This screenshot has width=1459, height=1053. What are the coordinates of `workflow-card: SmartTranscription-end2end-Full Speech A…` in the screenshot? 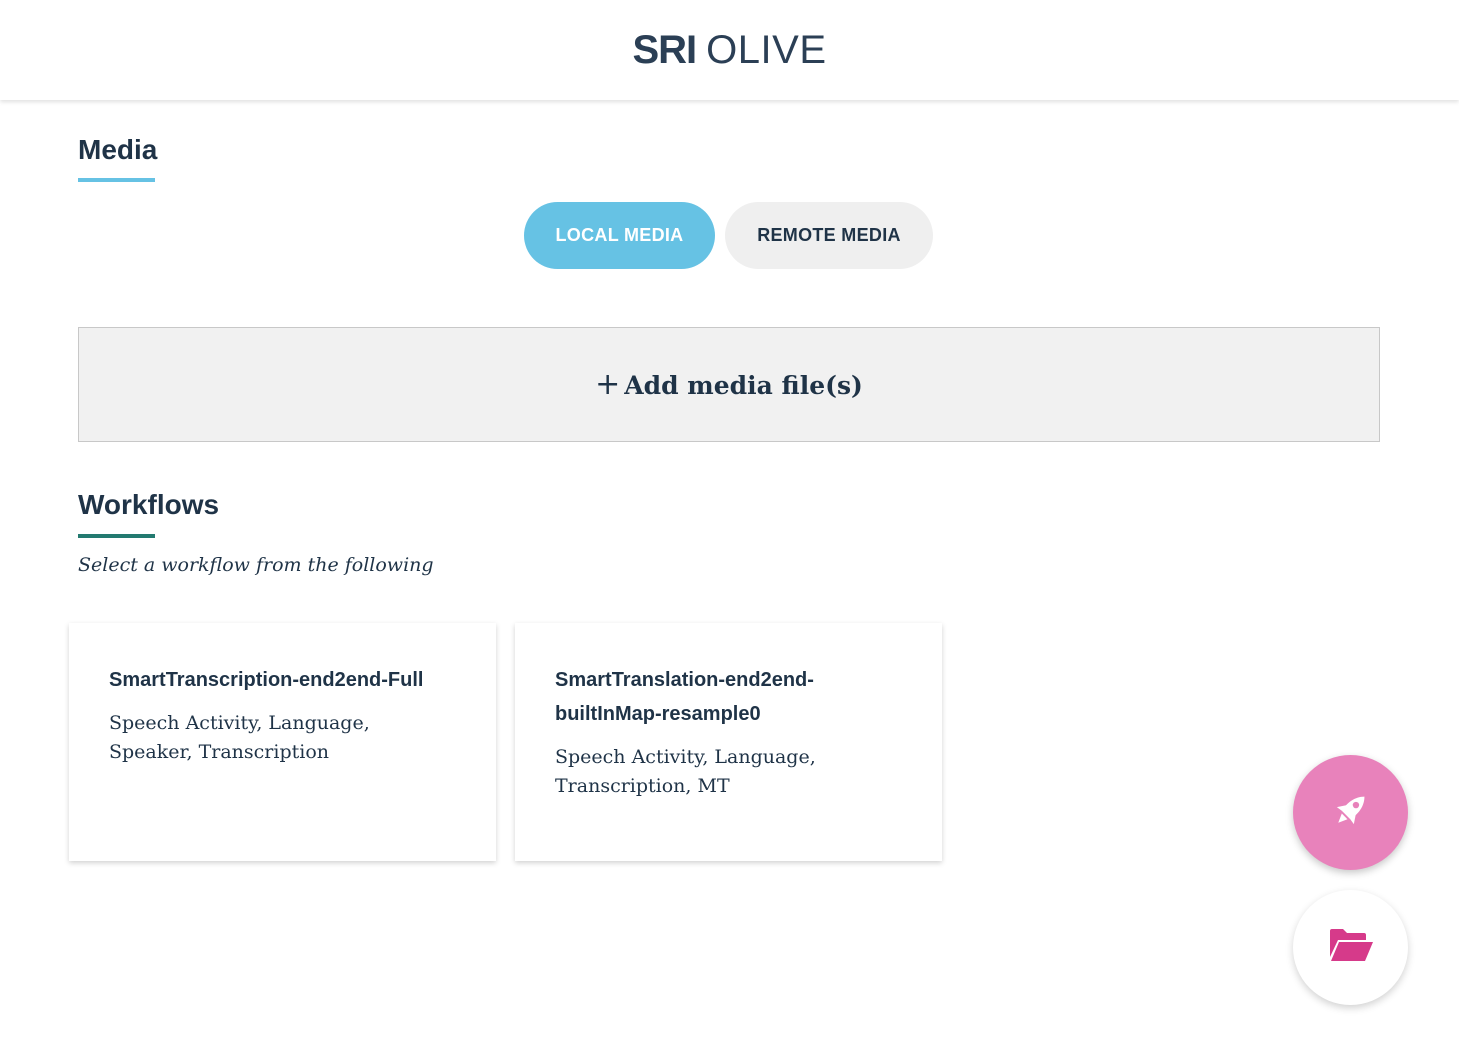 It's located at (282, 742).